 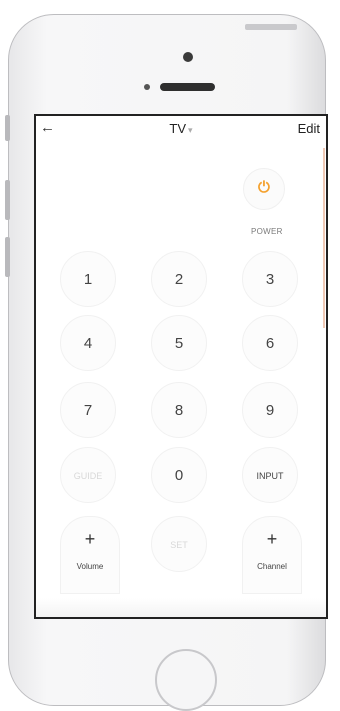 I want to click on power-label: POWER, so click(x=267, y=231).